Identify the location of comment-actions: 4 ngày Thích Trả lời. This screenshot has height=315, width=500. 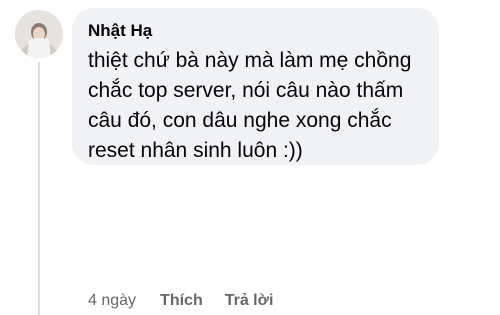
(180, 301).